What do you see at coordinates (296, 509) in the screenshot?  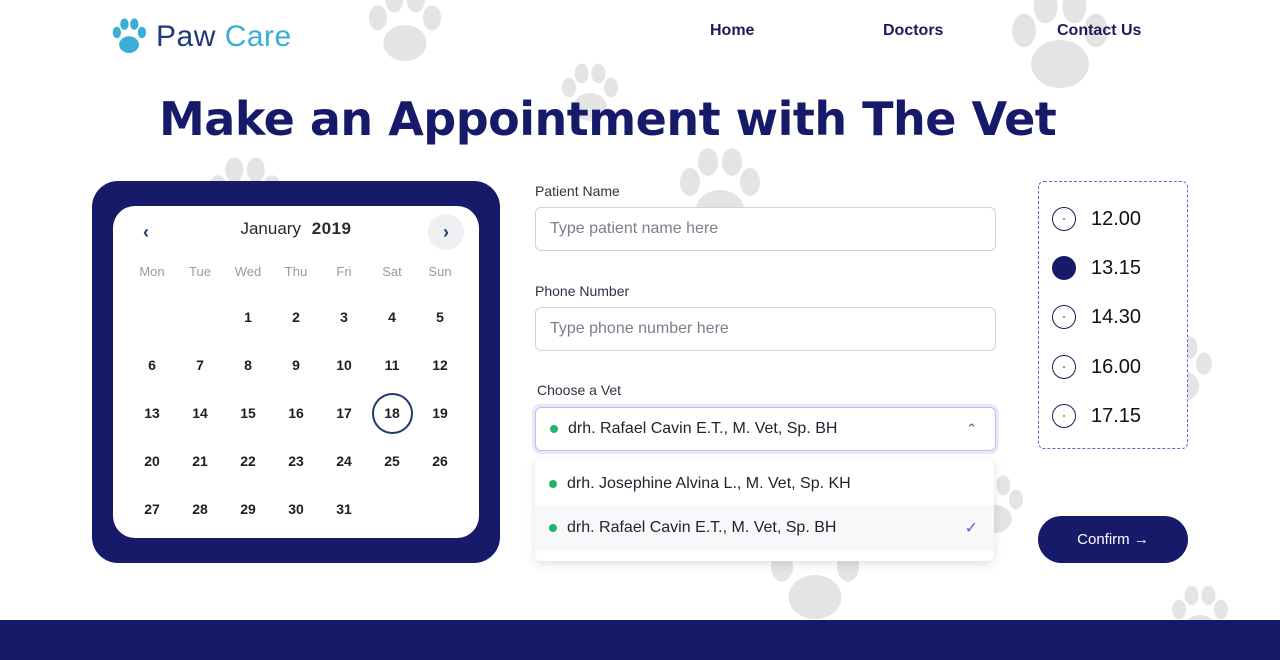 I see `calendar-day: 30` at bounding box center [296, 509].